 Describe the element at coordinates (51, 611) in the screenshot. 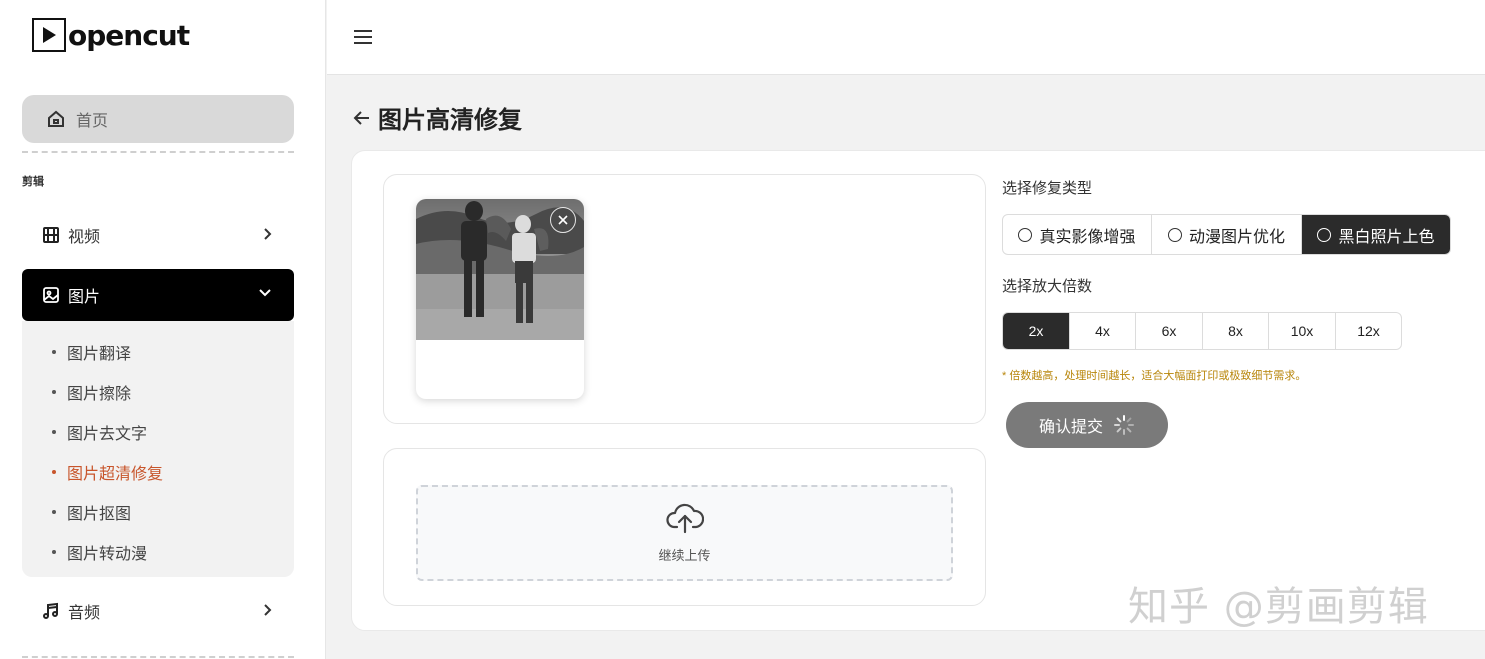

I see `music-icon` at that location.